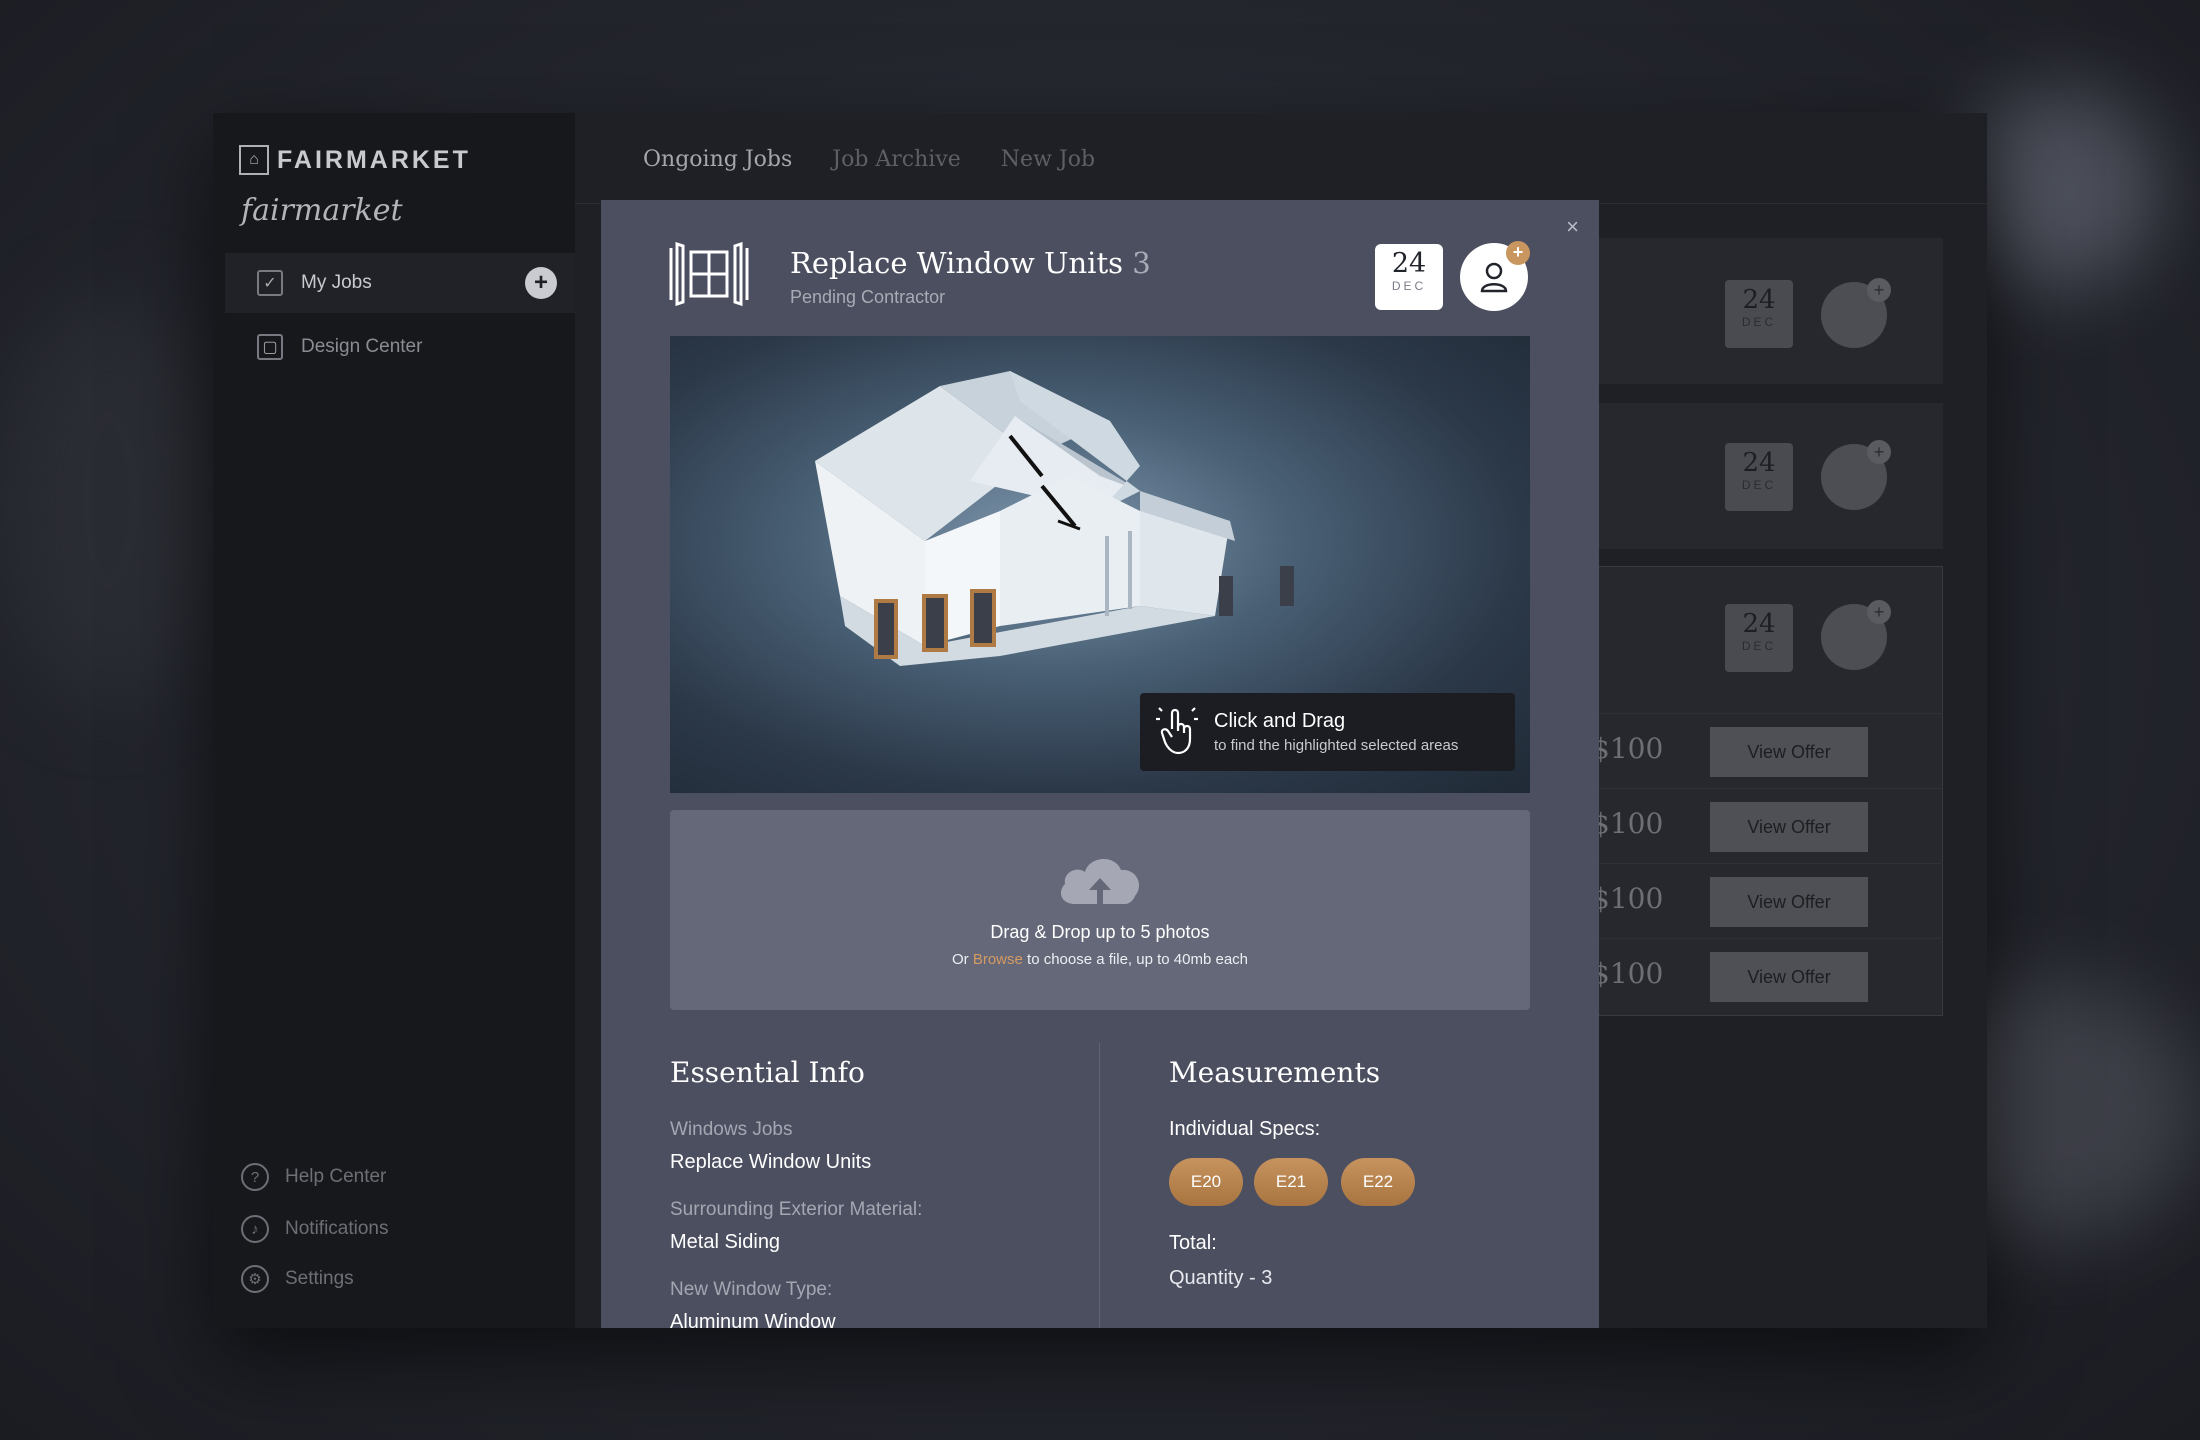  I want to click on tab-job-archive: Job Archive, so click(896, 159).